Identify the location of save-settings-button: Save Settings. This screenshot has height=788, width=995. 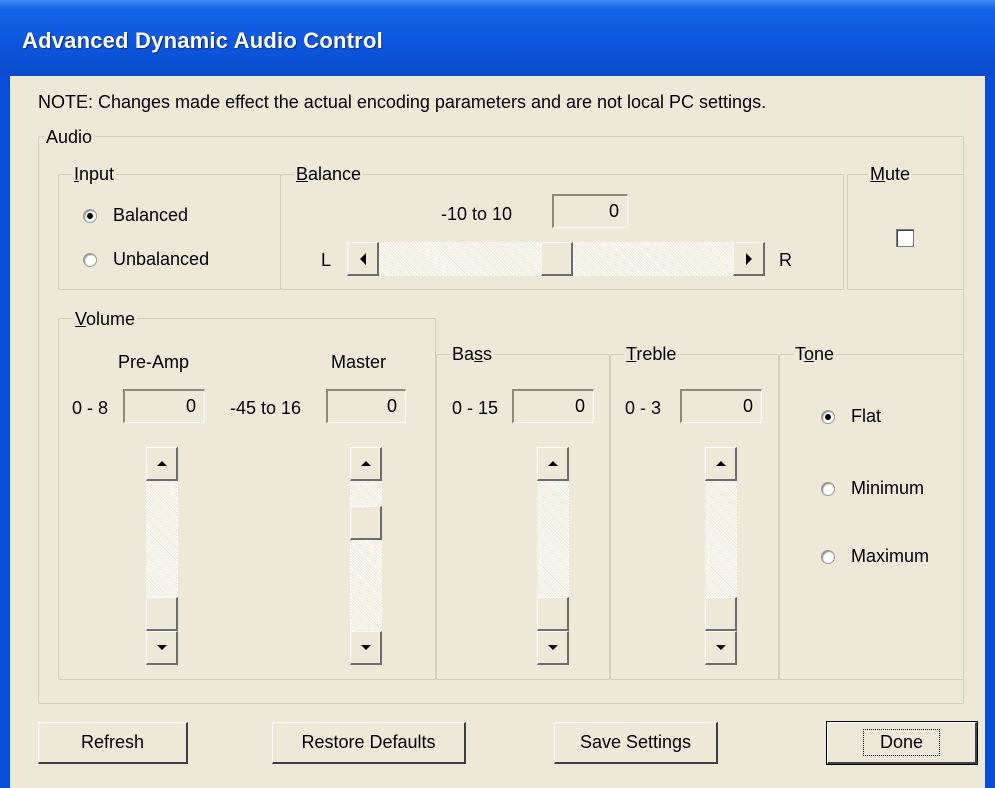
(636, 743).